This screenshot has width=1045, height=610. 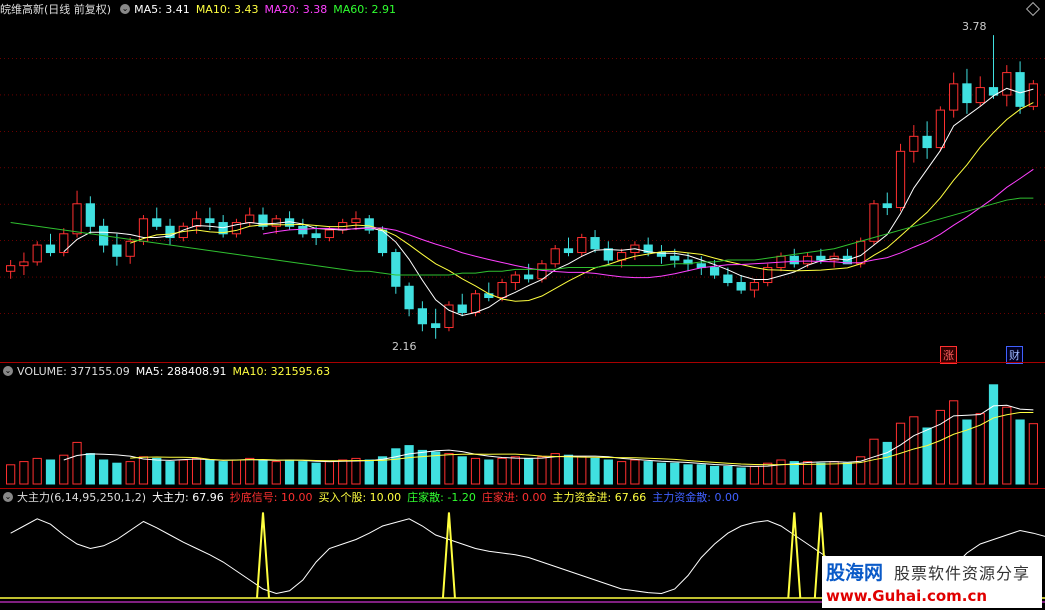 What do you see at coordinates (188, 497) in the screenshot?
I see `indicator-value-0: 大主力: 67.96` at bounding box center [188, 497].